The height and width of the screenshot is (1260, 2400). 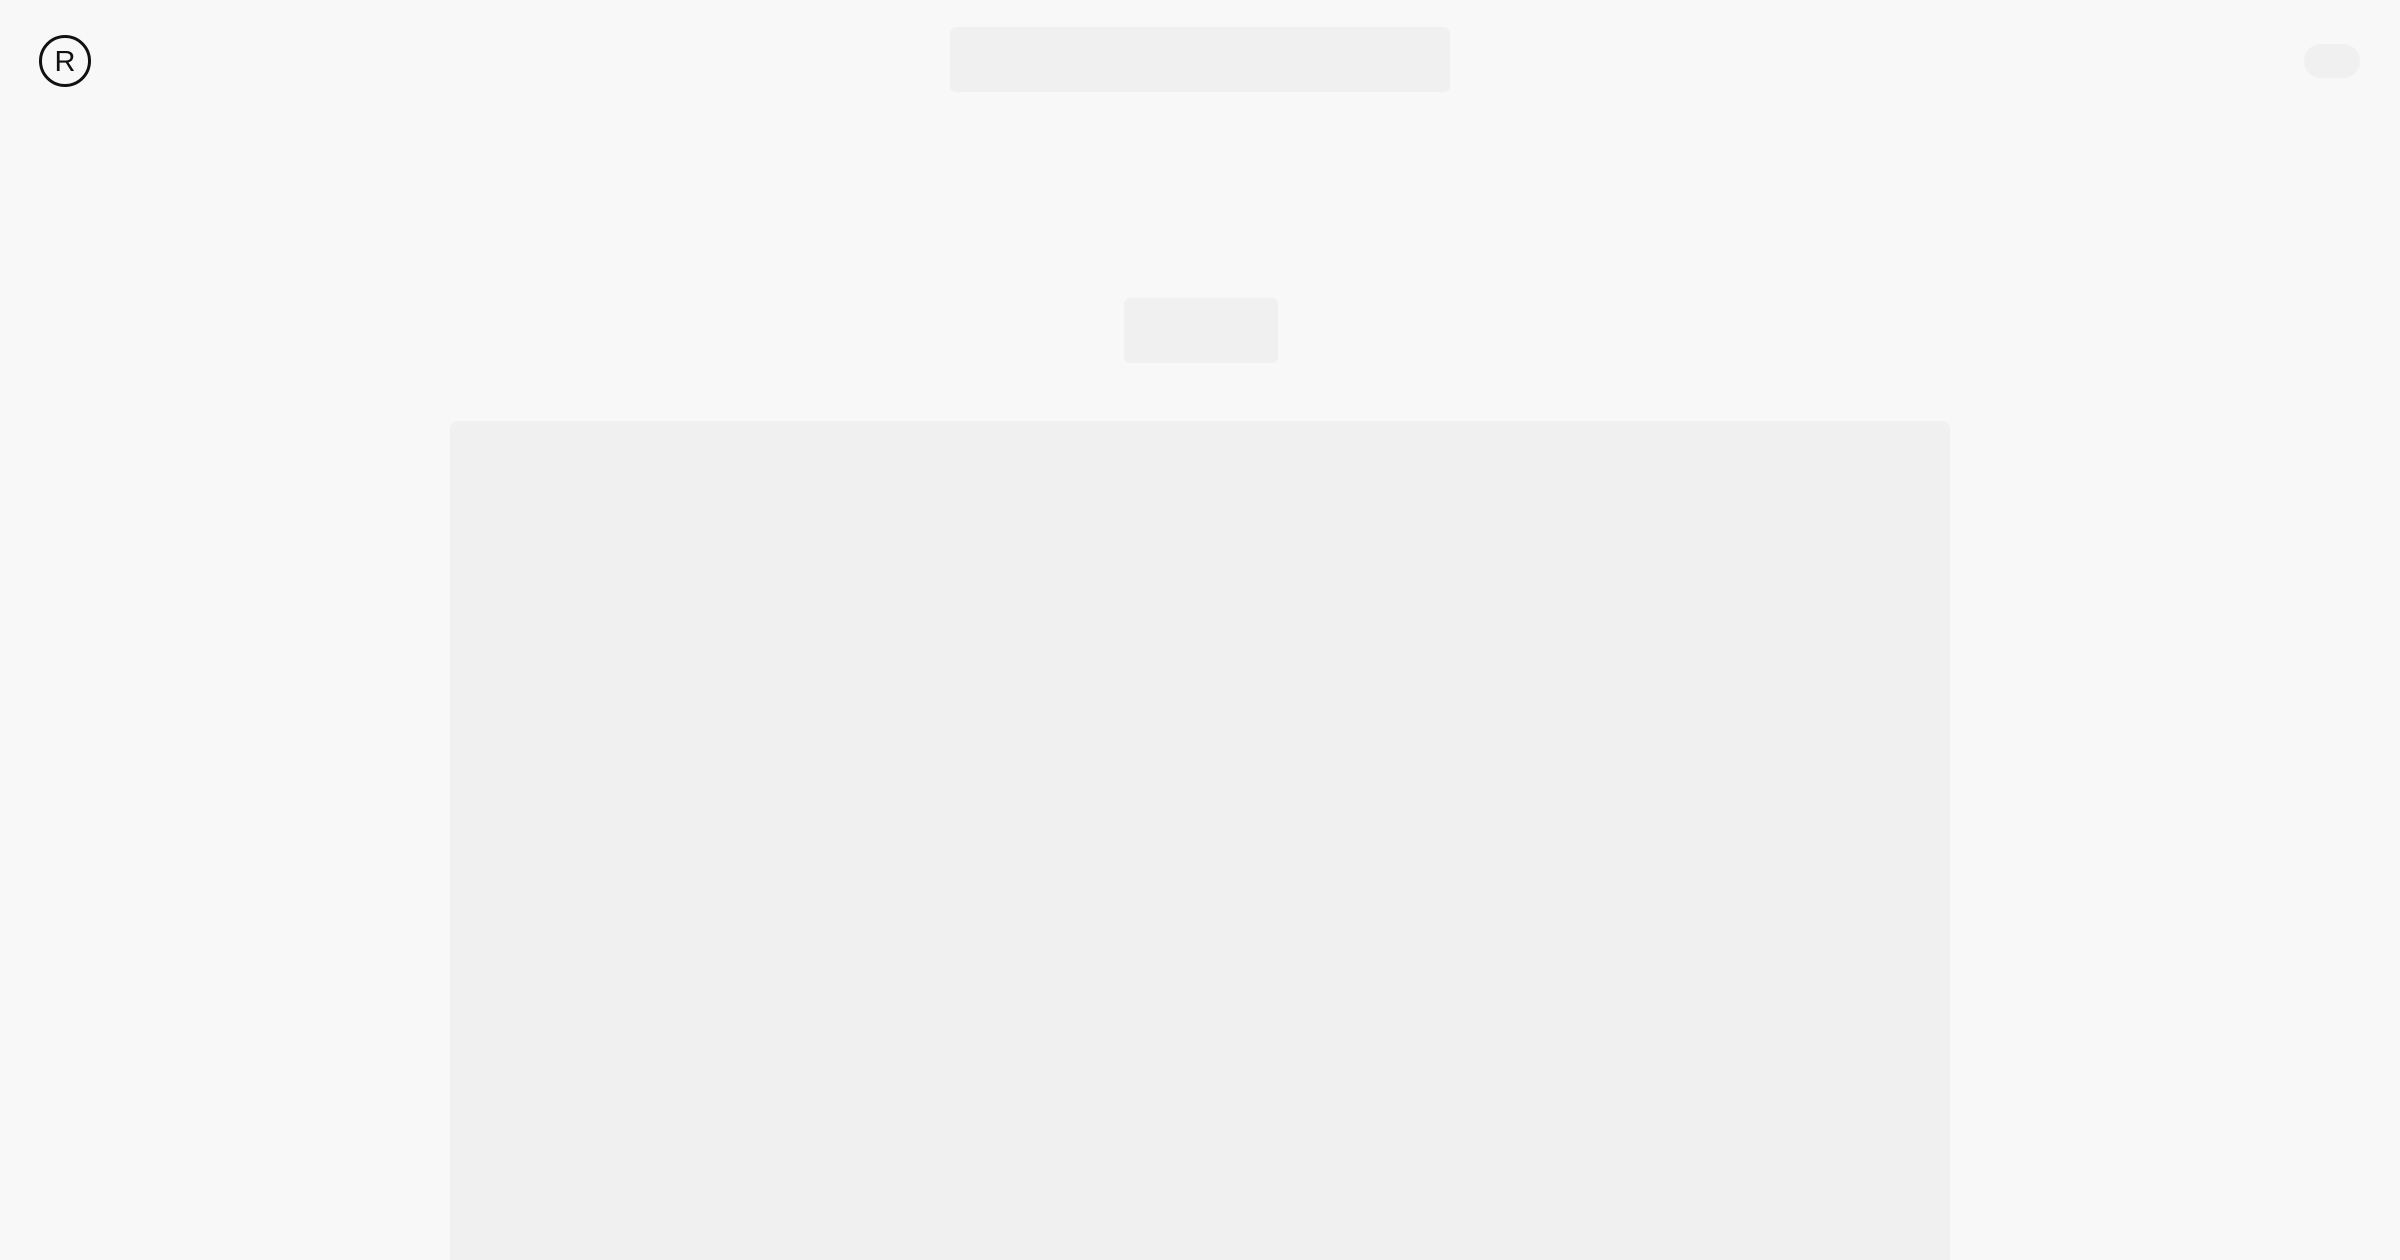 What do you see at coordinates (1201, 330) in the screenshot?
I see `page-title-skeleton` at bounding box center [1201, 330].